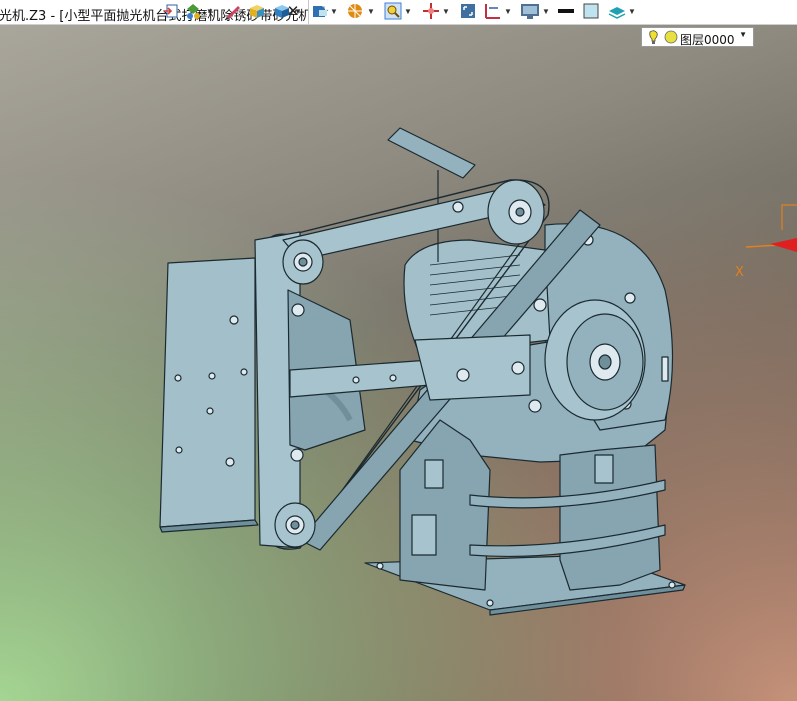 The width and height of the screenshot is (797, 701). What do you see at coordinates (591, 11) in the screenshot?
I see `fill-color-icon` at bounding box center [591, 11].